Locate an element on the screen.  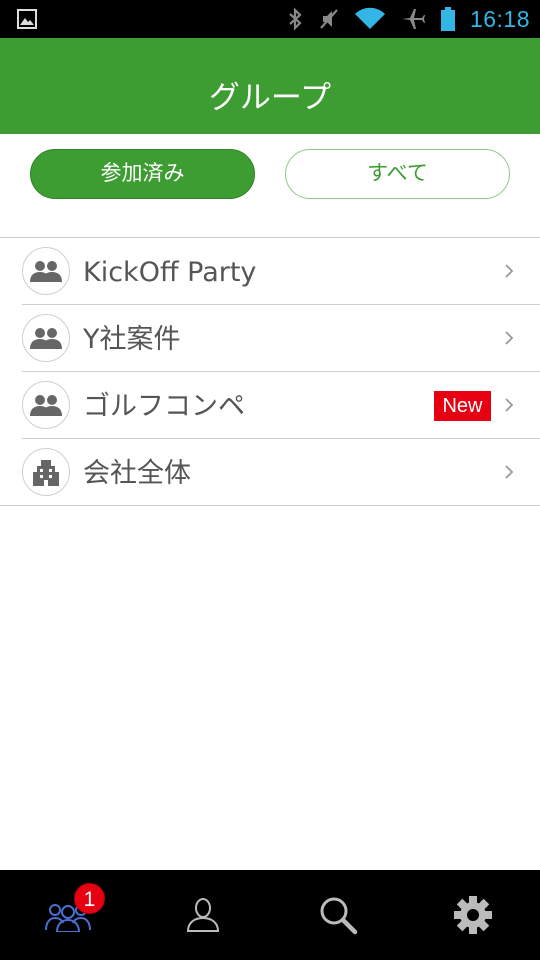
group-name: ゴルフコンペ is located at coordinates (164, 406).